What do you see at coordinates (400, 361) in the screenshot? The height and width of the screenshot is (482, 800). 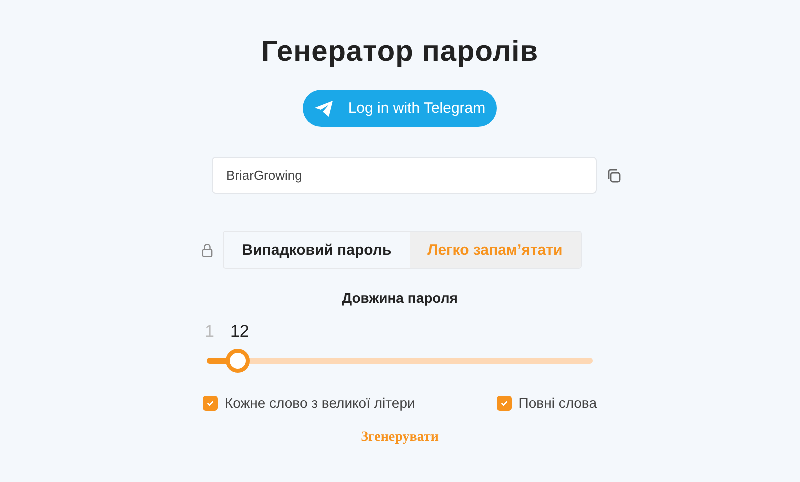 I see `slider-track` at bounding box center [400, 361].